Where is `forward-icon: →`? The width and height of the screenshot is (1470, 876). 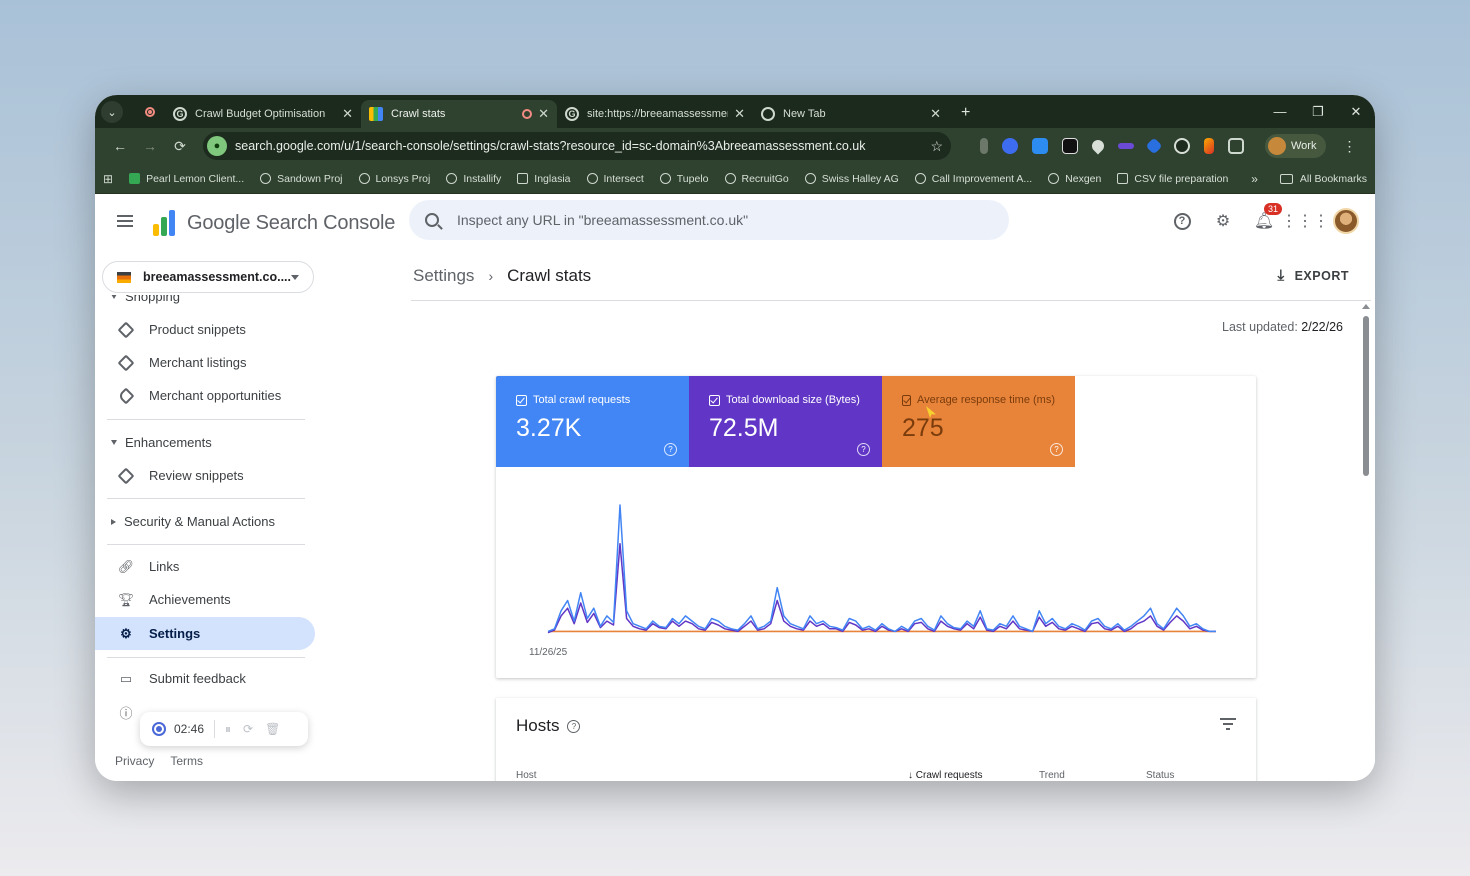
forward-icon: → is located at coordinates (150, 146).